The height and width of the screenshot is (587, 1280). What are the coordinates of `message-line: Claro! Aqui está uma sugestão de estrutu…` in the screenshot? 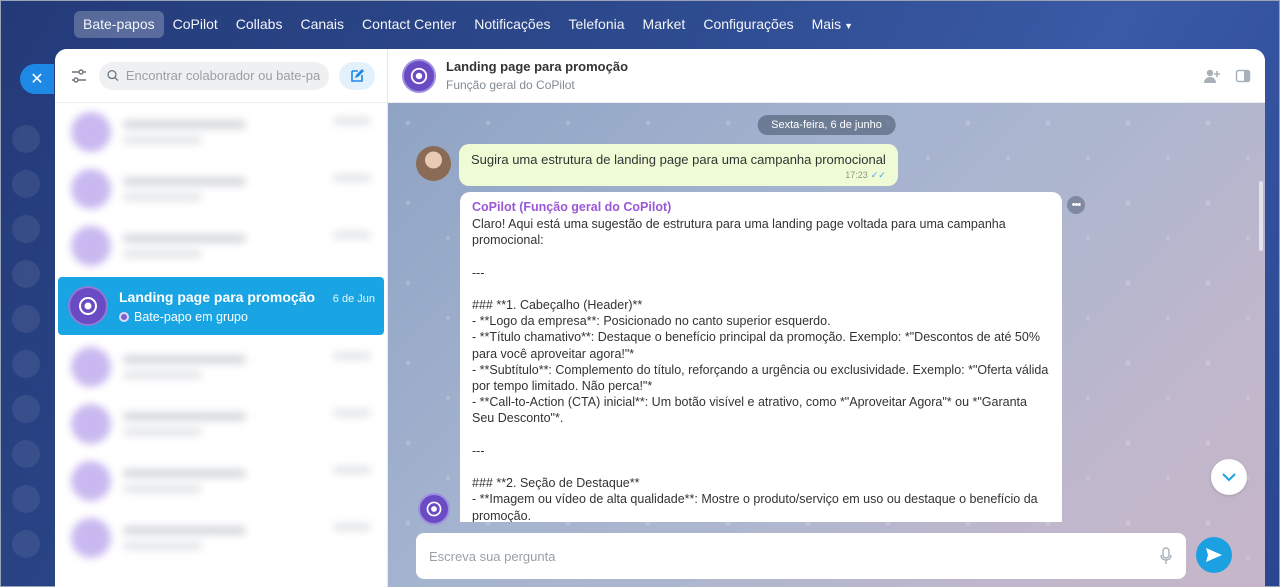 It's located at (741, 232).